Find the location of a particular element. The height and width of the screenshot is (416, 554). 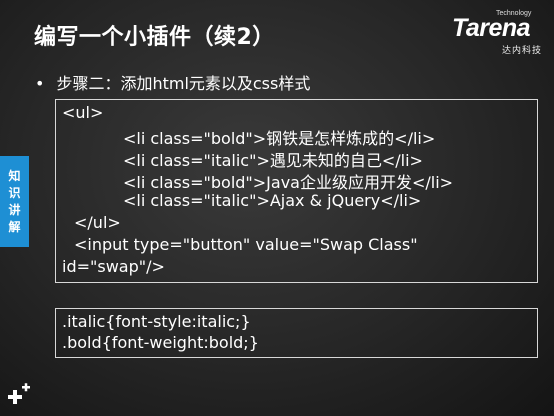

code-line: </ul> is located at coordinates (97, 222).